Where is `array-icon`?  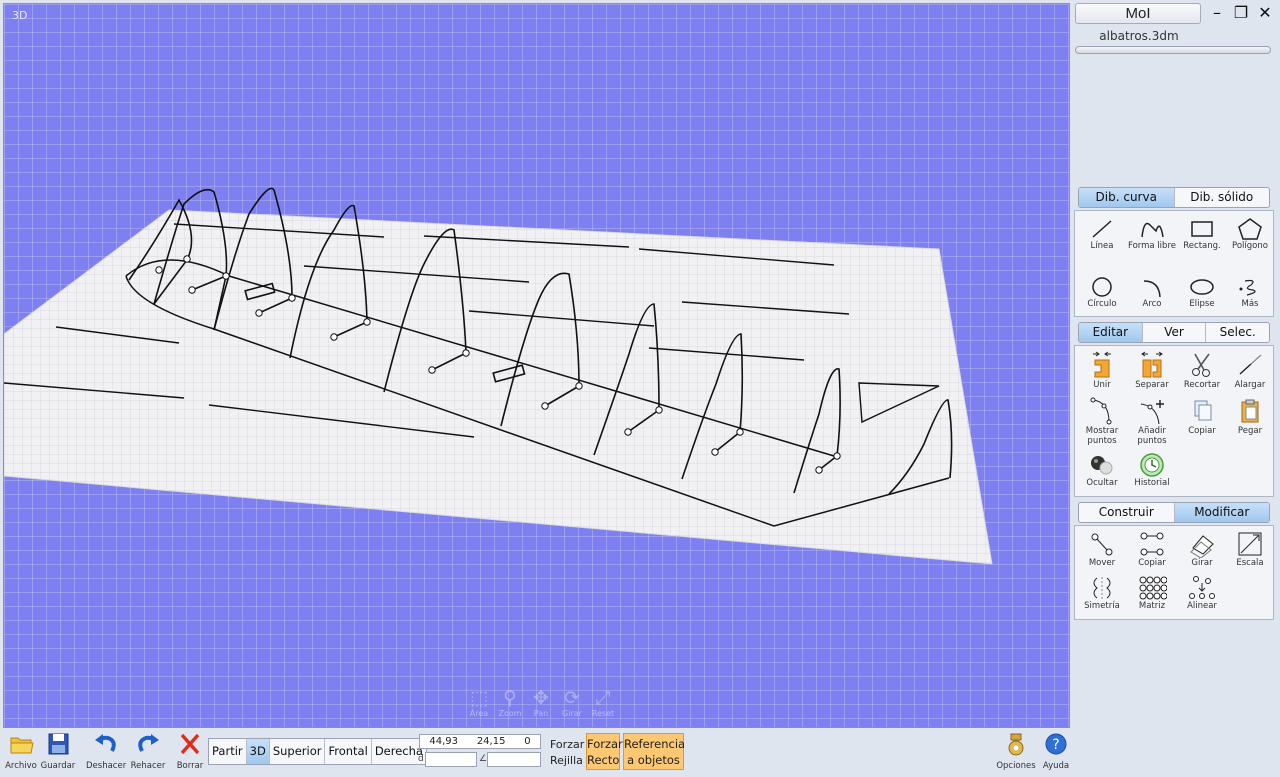
array-icon is located at coordinates (1153, 588).